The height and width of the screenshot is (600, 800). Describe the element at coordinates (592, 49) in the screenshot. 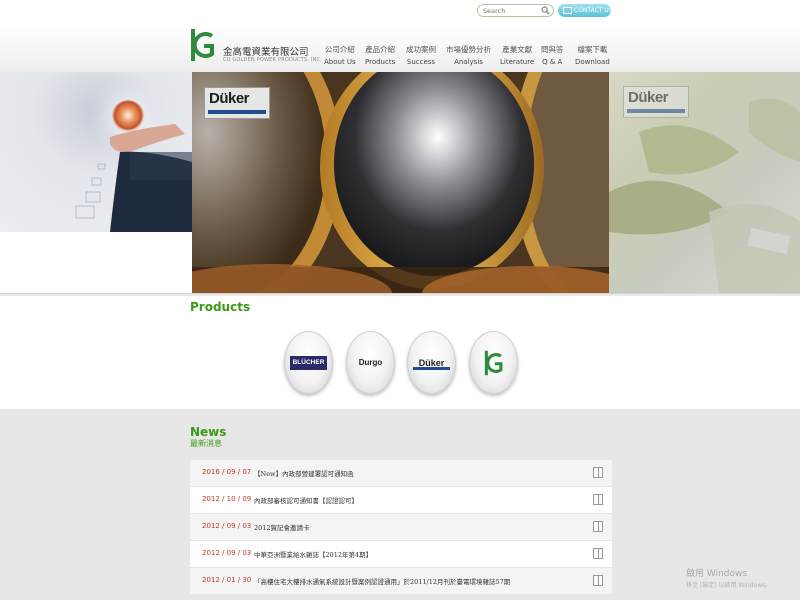

I see `nav-label-cn: 檔案下載` at that location.